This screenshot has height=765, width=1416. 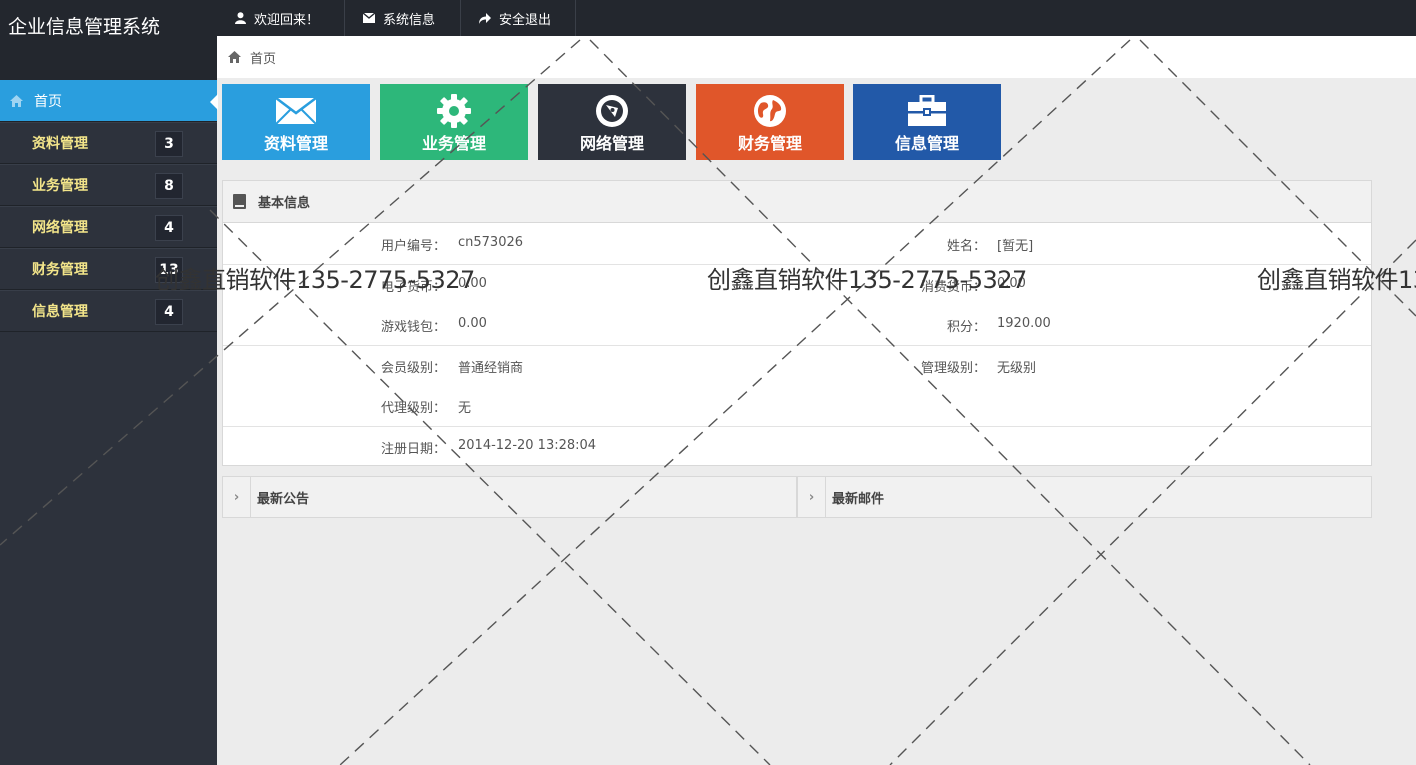 I want to click on sidebar-item-label: 首页, so click(x=48, y=102).